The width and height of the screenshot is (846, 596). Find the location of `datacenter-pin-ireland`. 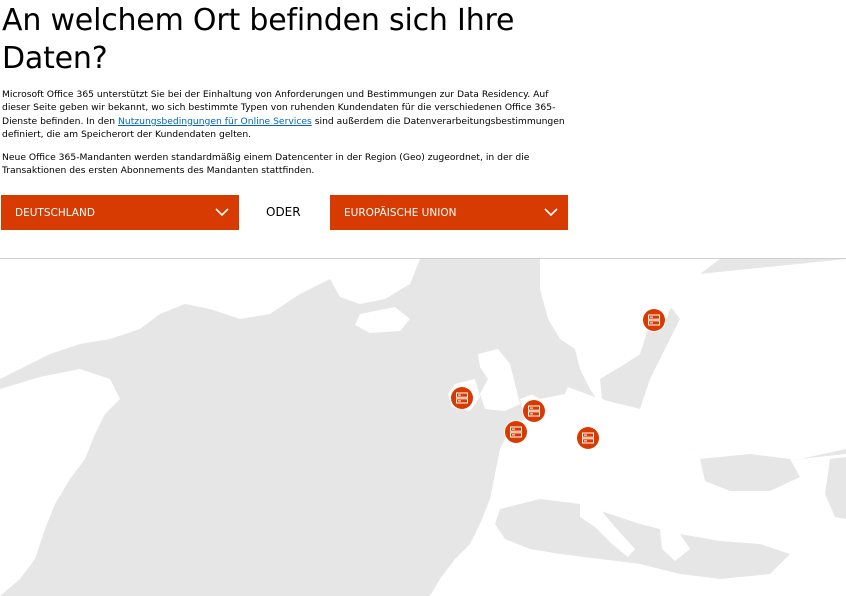

datacenter-pin-ireland is located at coordinates (462, 398).